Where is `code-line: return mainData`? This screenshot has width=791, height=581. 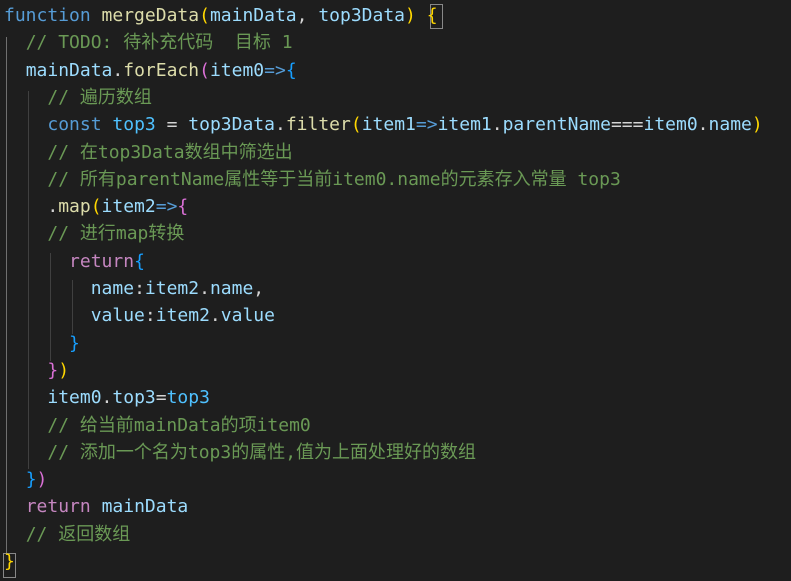
code-line: return mainData is located at coordinates (96, 506).